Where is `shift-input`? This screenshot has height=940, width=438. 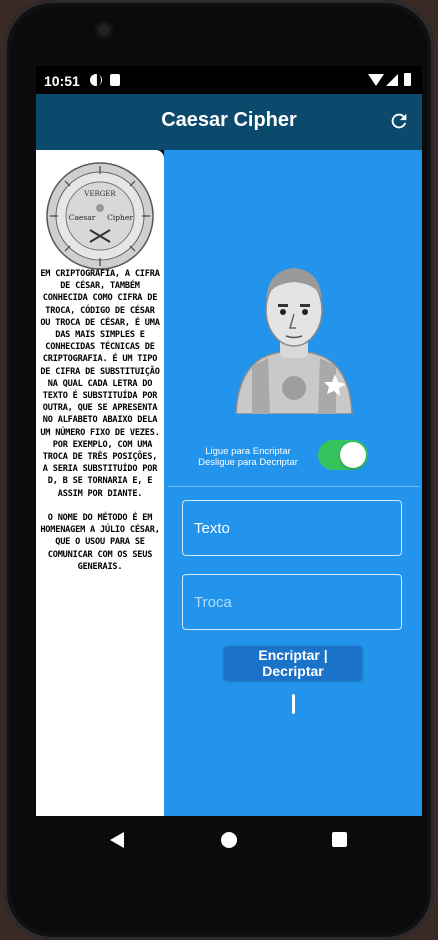 shift-input is located at coordinates (292, 602).